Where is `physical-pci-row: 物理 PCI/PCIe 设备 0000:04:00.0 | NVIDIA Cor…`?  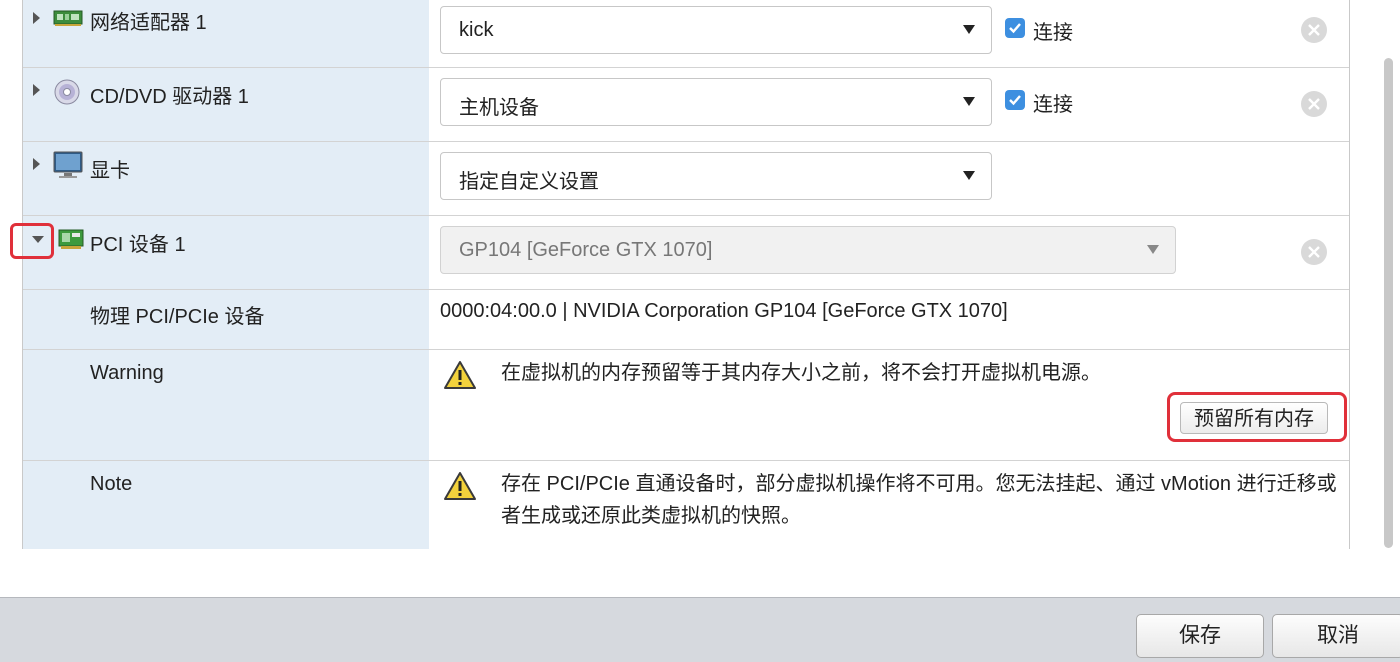 physical-pci-row: 物理 PCI/PCIe 设备 0000:04:00.0 | NVIDIA Cor… is located at coordinates (686, 320).